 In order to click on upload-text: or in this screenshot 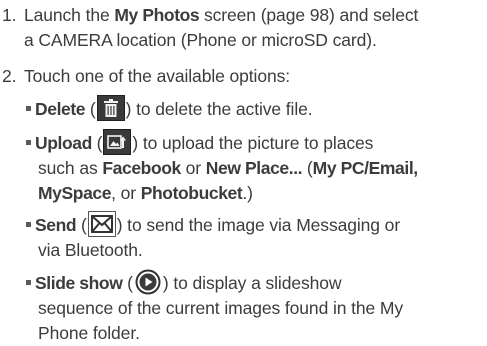, I will do `click(193, 168)`.